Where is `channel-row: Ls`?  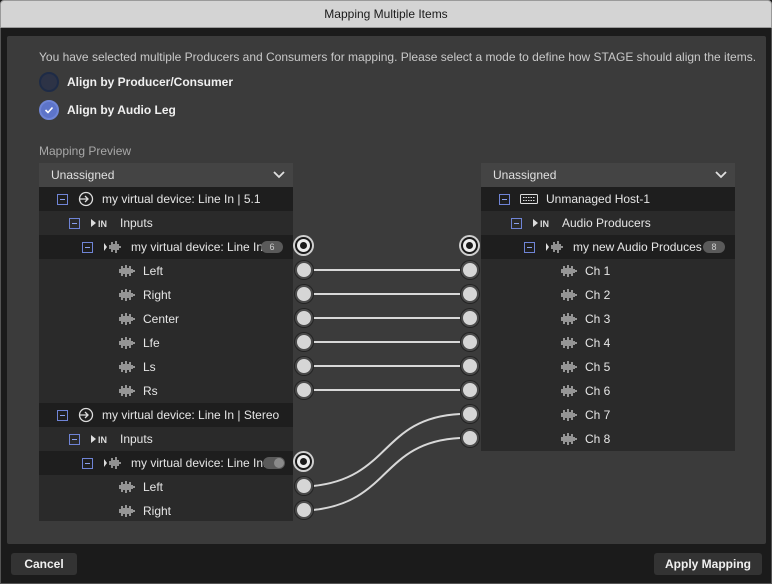
channel-row: Ls is located at coordinates (166, 367).